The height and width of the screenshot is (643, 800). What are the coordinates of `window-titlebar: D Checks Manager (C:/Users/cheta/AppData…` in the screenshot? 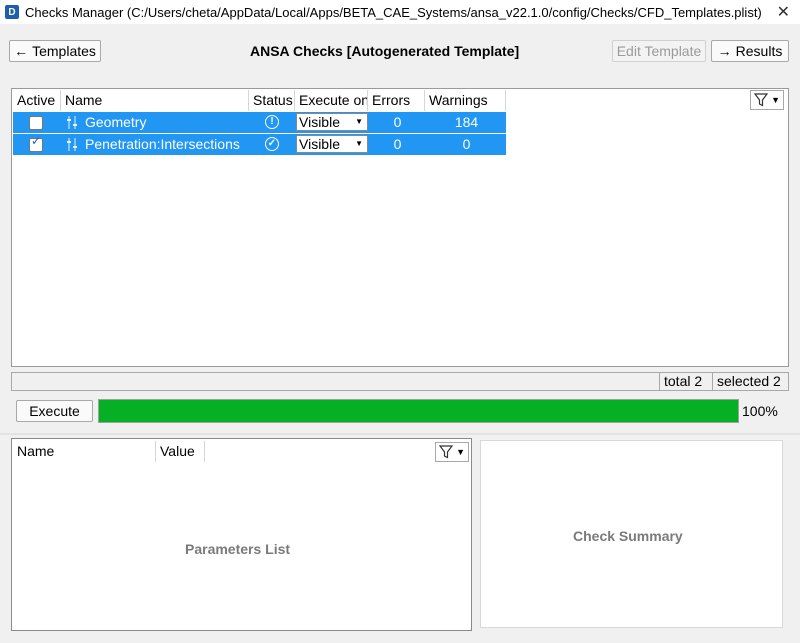 It's located at (400, 12).